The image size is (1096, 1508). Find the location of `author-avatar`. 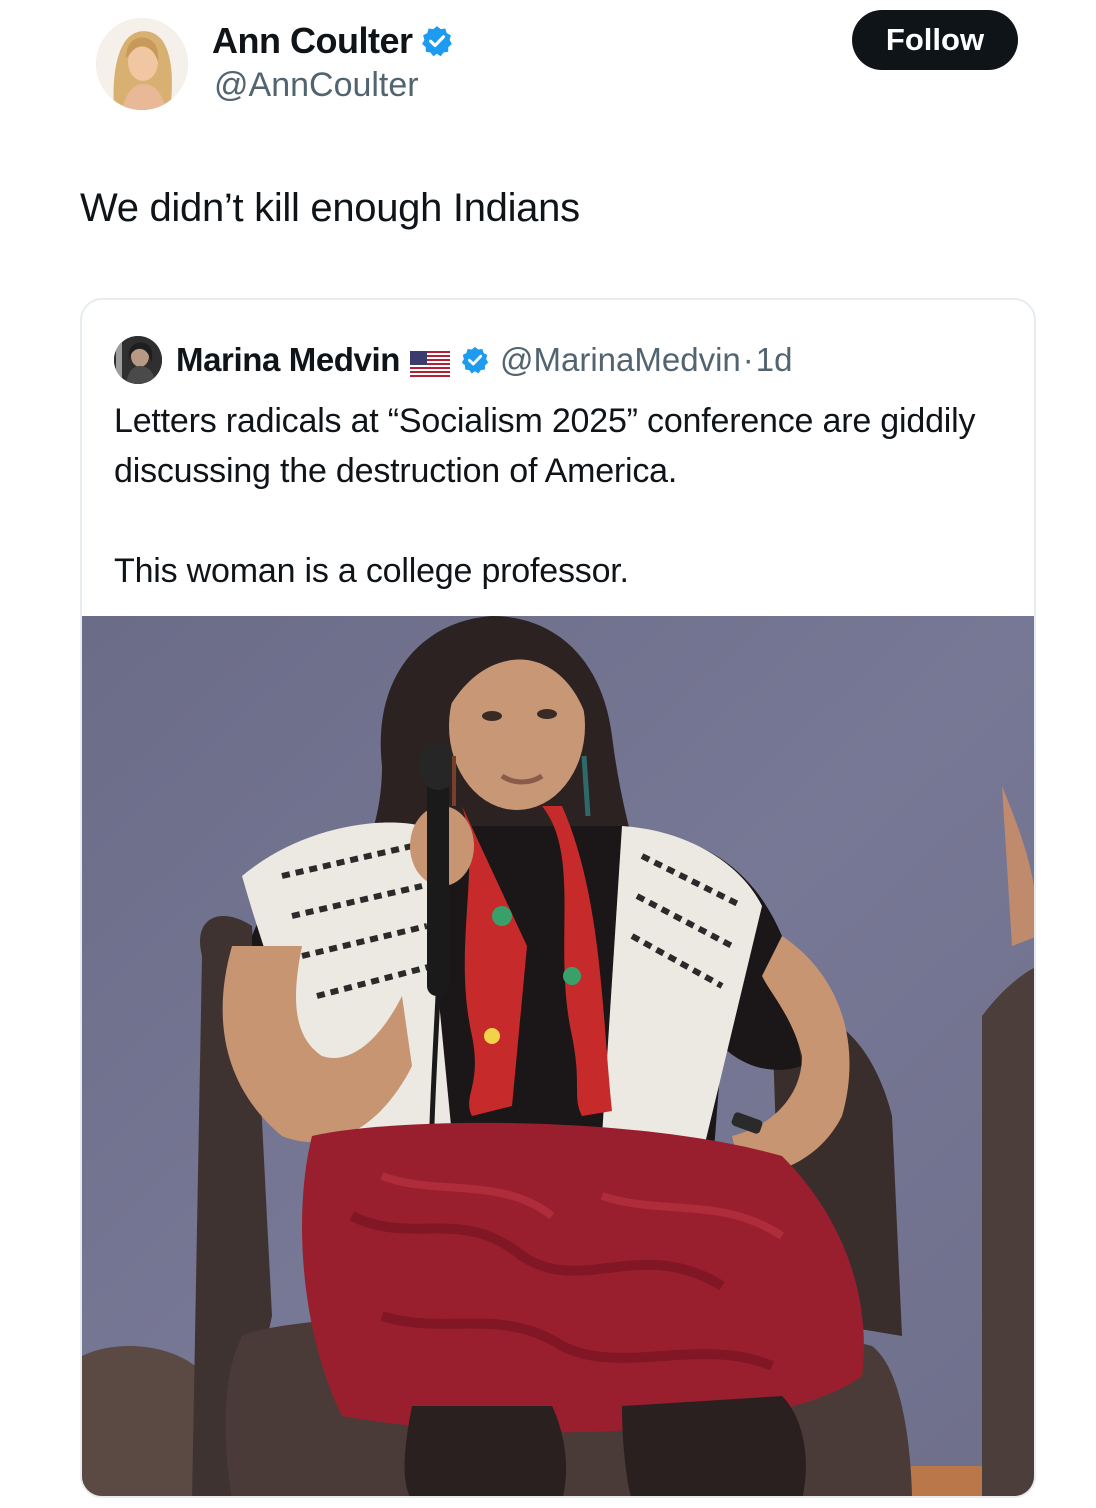

author-avatar is located at coordinates (142, 64).